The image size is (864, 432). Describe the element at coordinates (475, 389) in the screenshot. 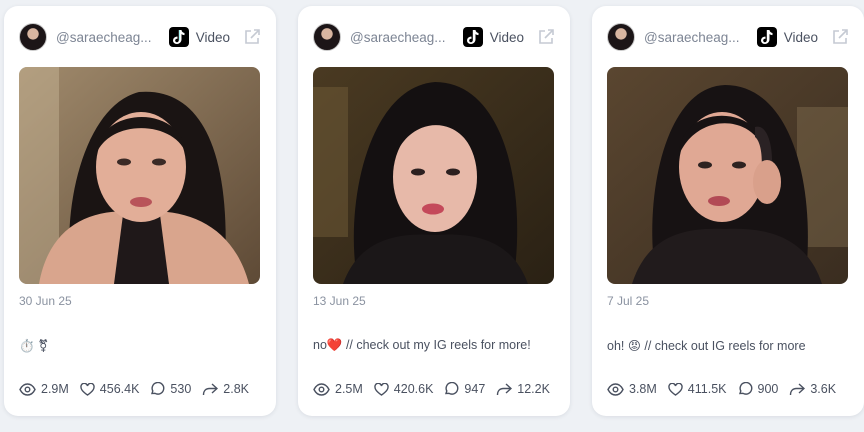

I see `comments-count: 947` at that location.